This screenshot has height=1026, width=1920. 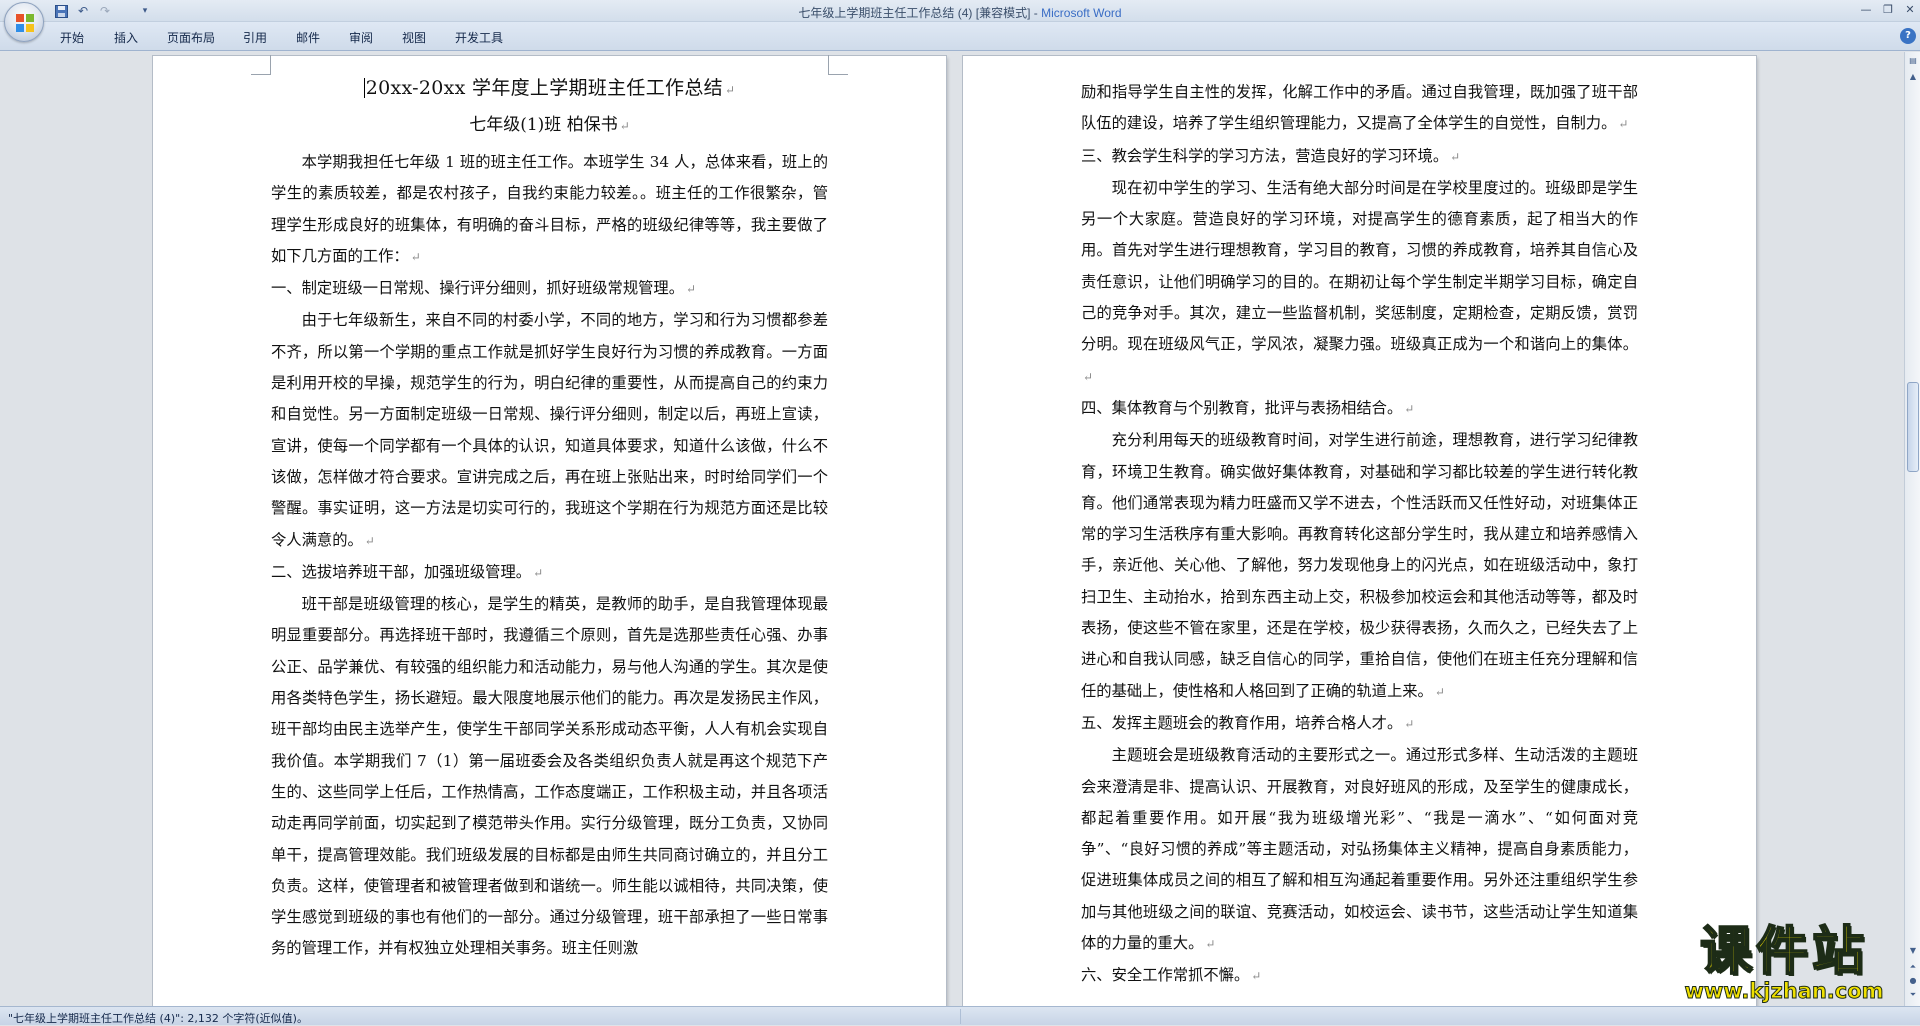 I want to click on scroll-down-icon: ▼, so click(x=1913, y=951).